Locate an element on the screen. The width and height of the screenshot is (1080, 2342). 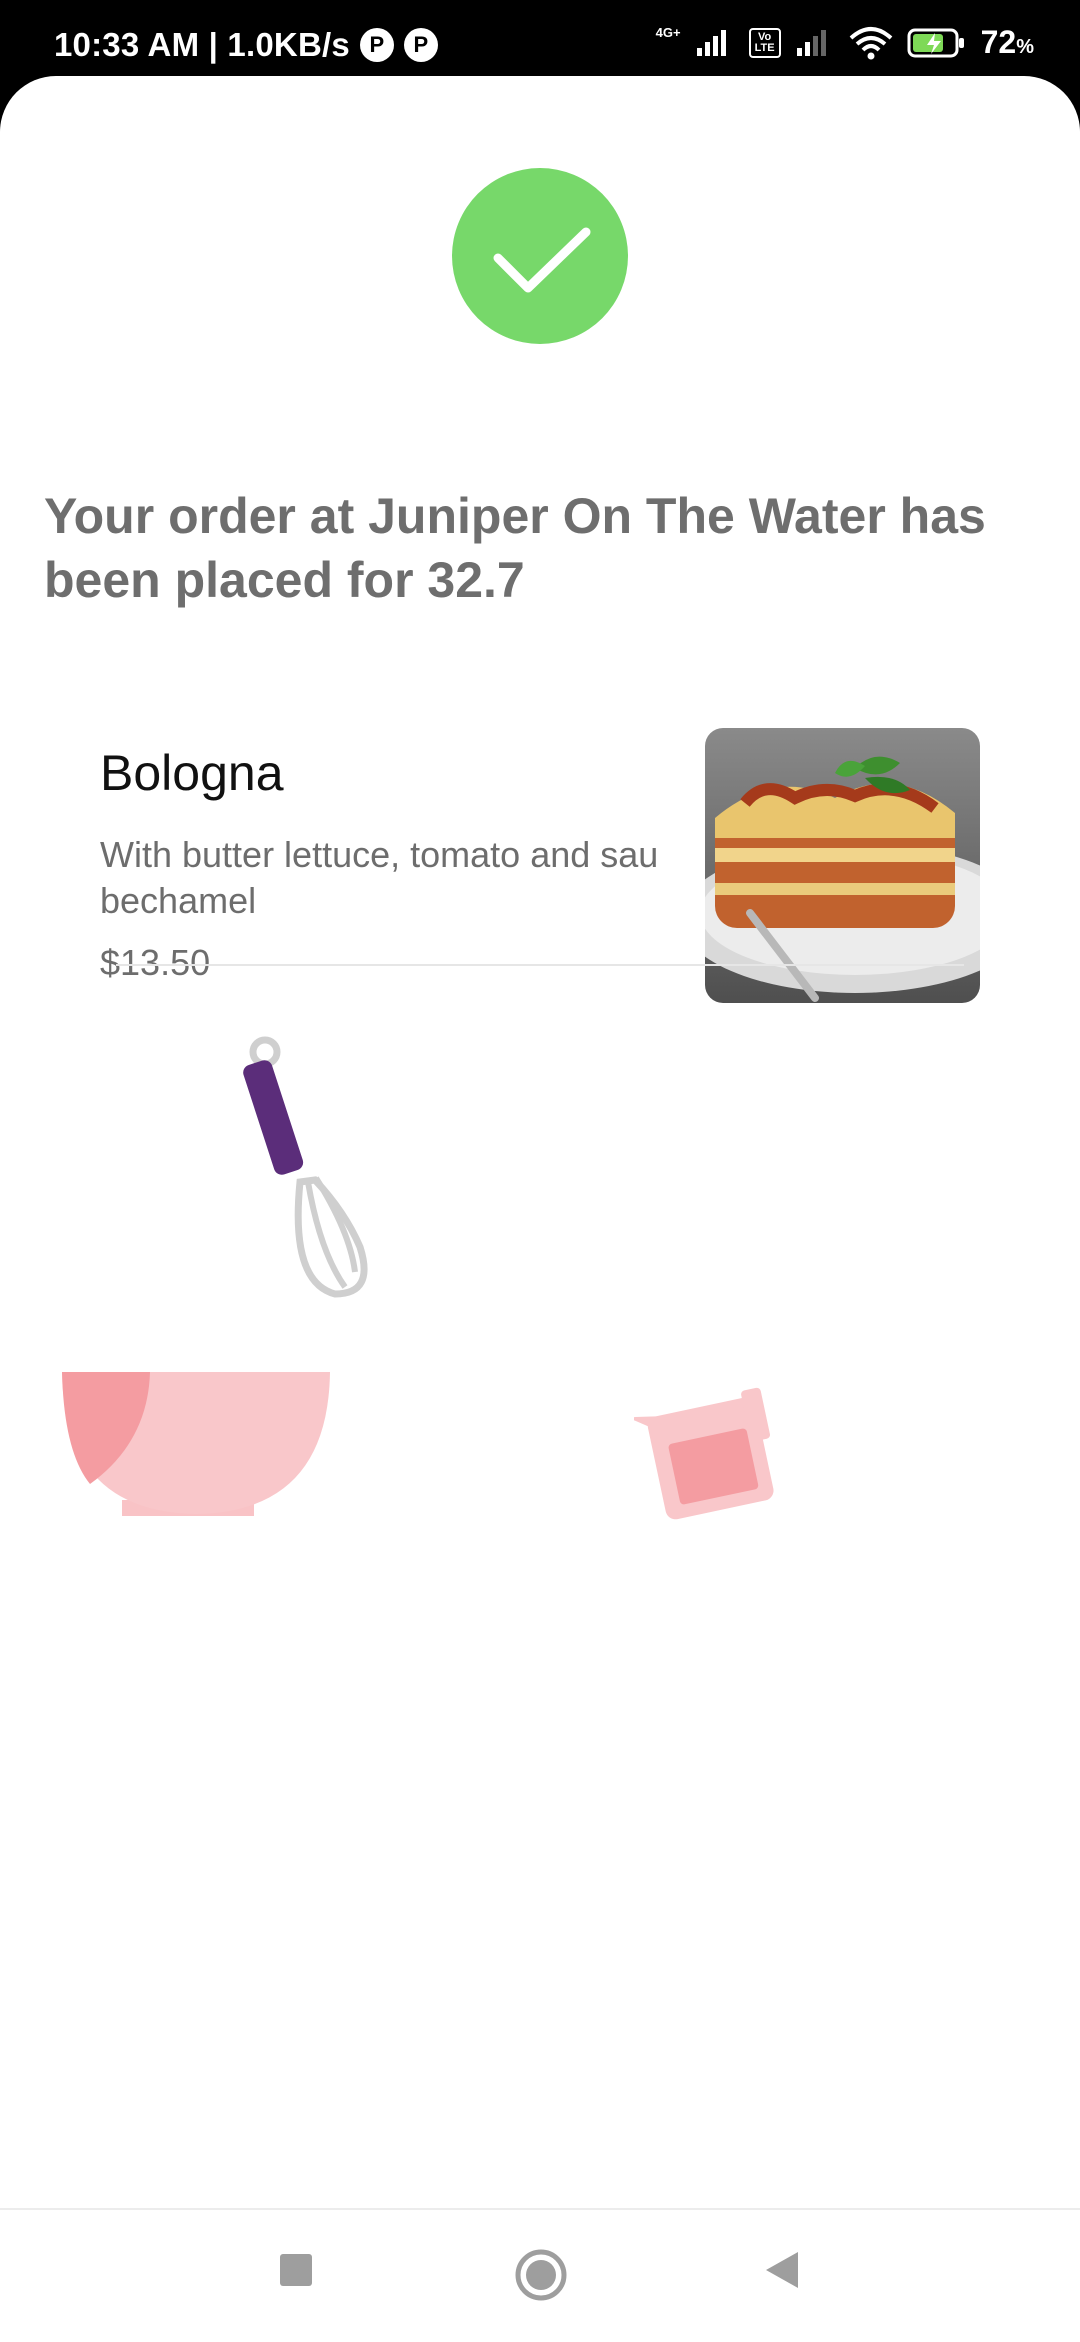
time-and-speed: 10:33 AM | 1.0KB/s is located at coordinates (202, 44).